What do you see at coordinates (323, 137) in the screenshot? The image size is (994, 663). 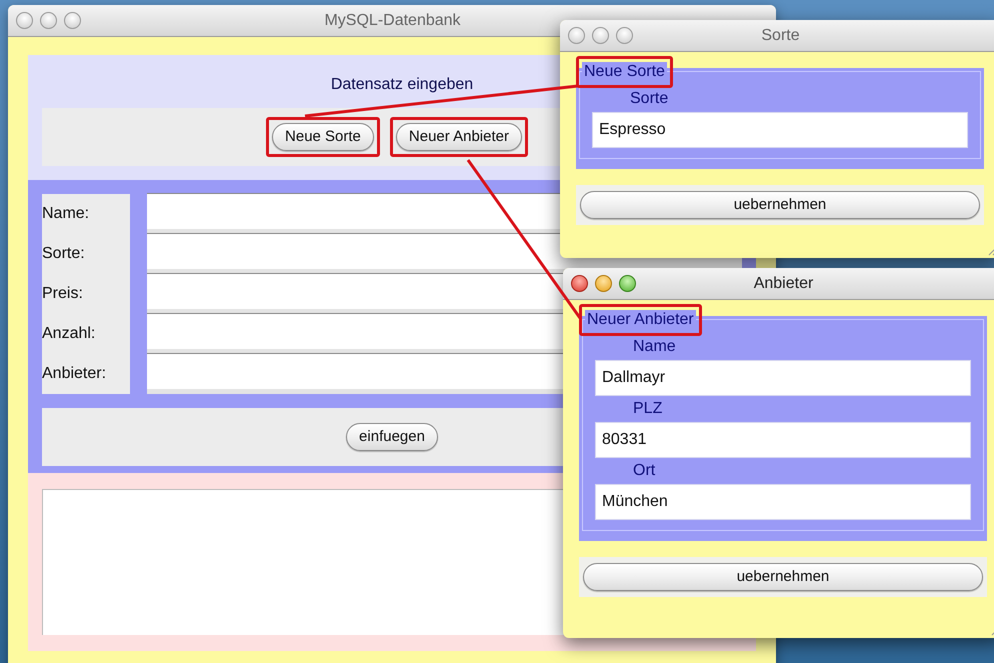 I see `action-button: Neue Sorte` at bounding box center [323, 137].